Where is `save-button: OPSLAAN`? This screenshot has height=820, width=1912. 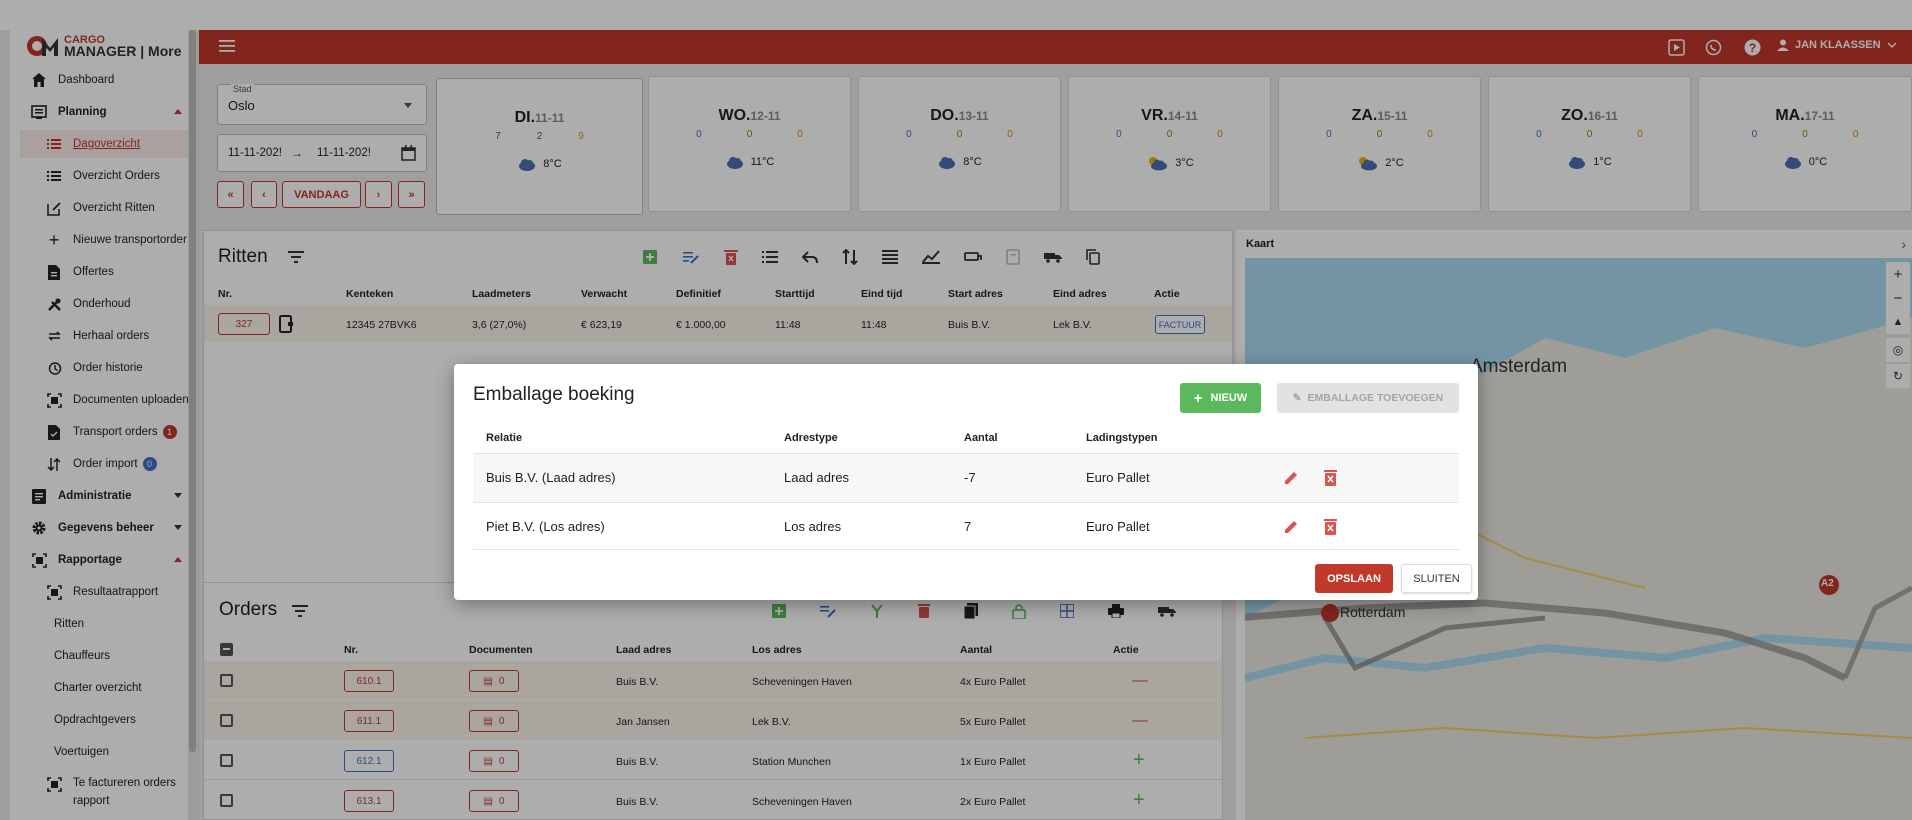
save-button: OPSLAAN is located at coordinates (1354, 578).